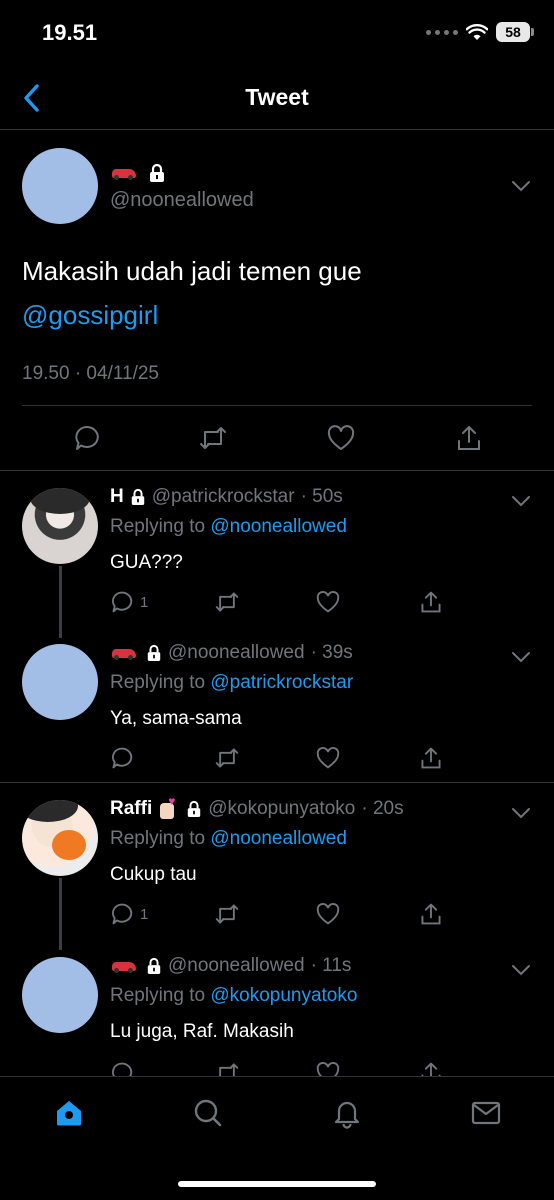  What do you see at coordinates (125, 173) in the screenshot?
I see `race-car-emoji-icon` at bounding box center [125, 173].